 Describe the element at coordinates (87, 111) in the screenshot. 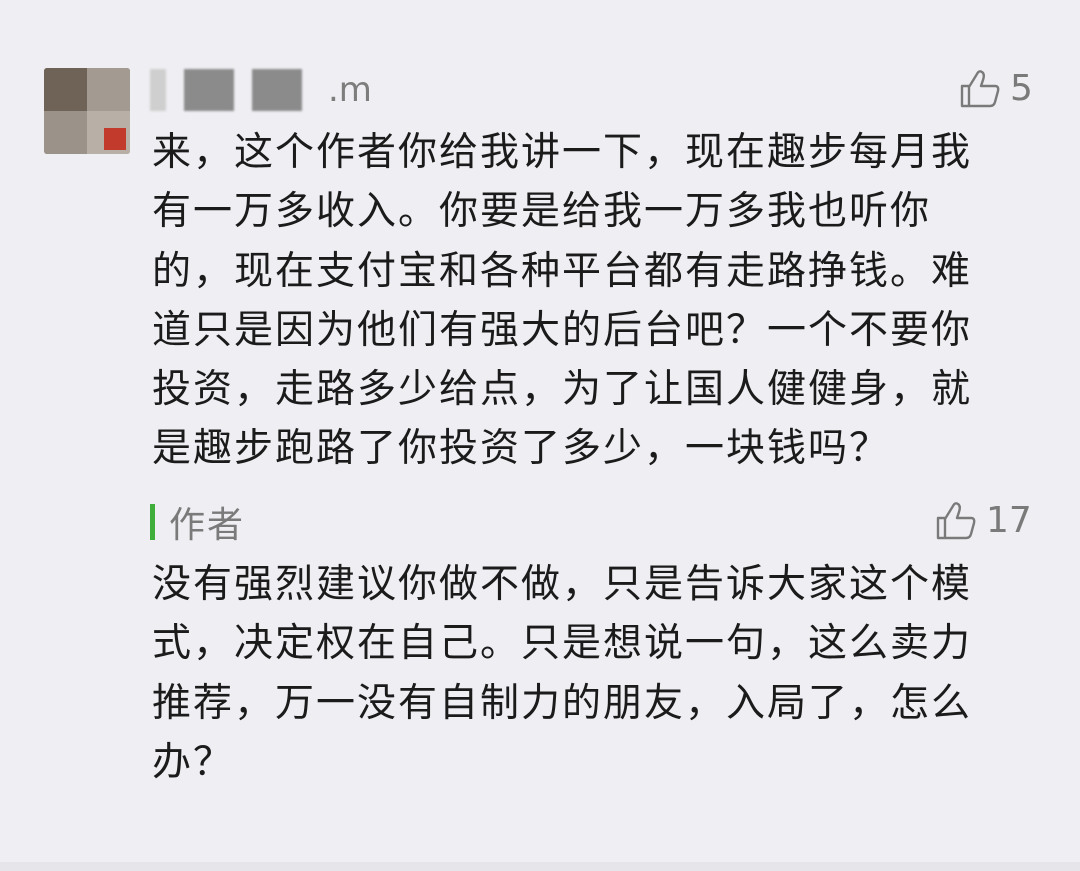

I see `avatar` at that location.